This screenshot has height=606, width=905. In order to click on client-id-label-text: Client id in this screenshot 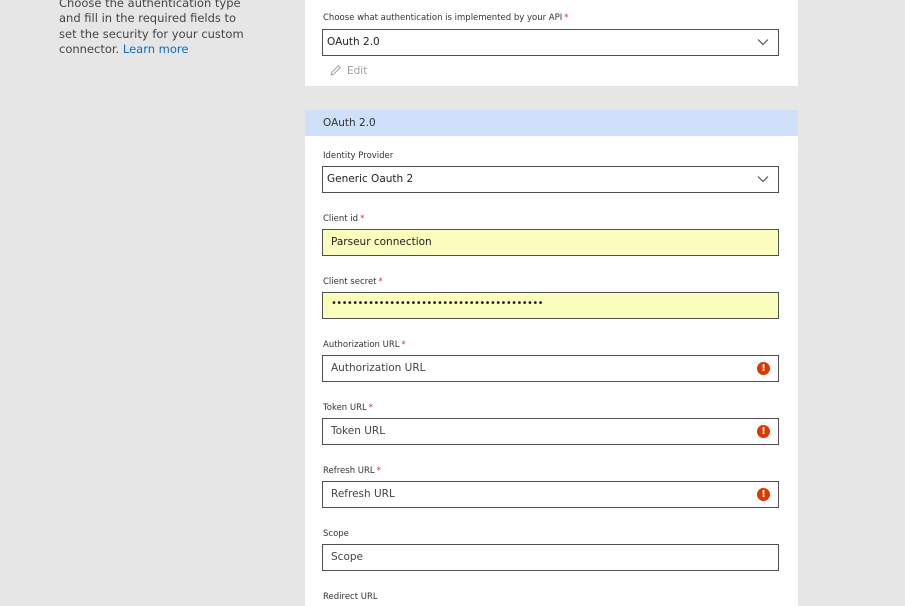, I will do `click(341, 219)`.